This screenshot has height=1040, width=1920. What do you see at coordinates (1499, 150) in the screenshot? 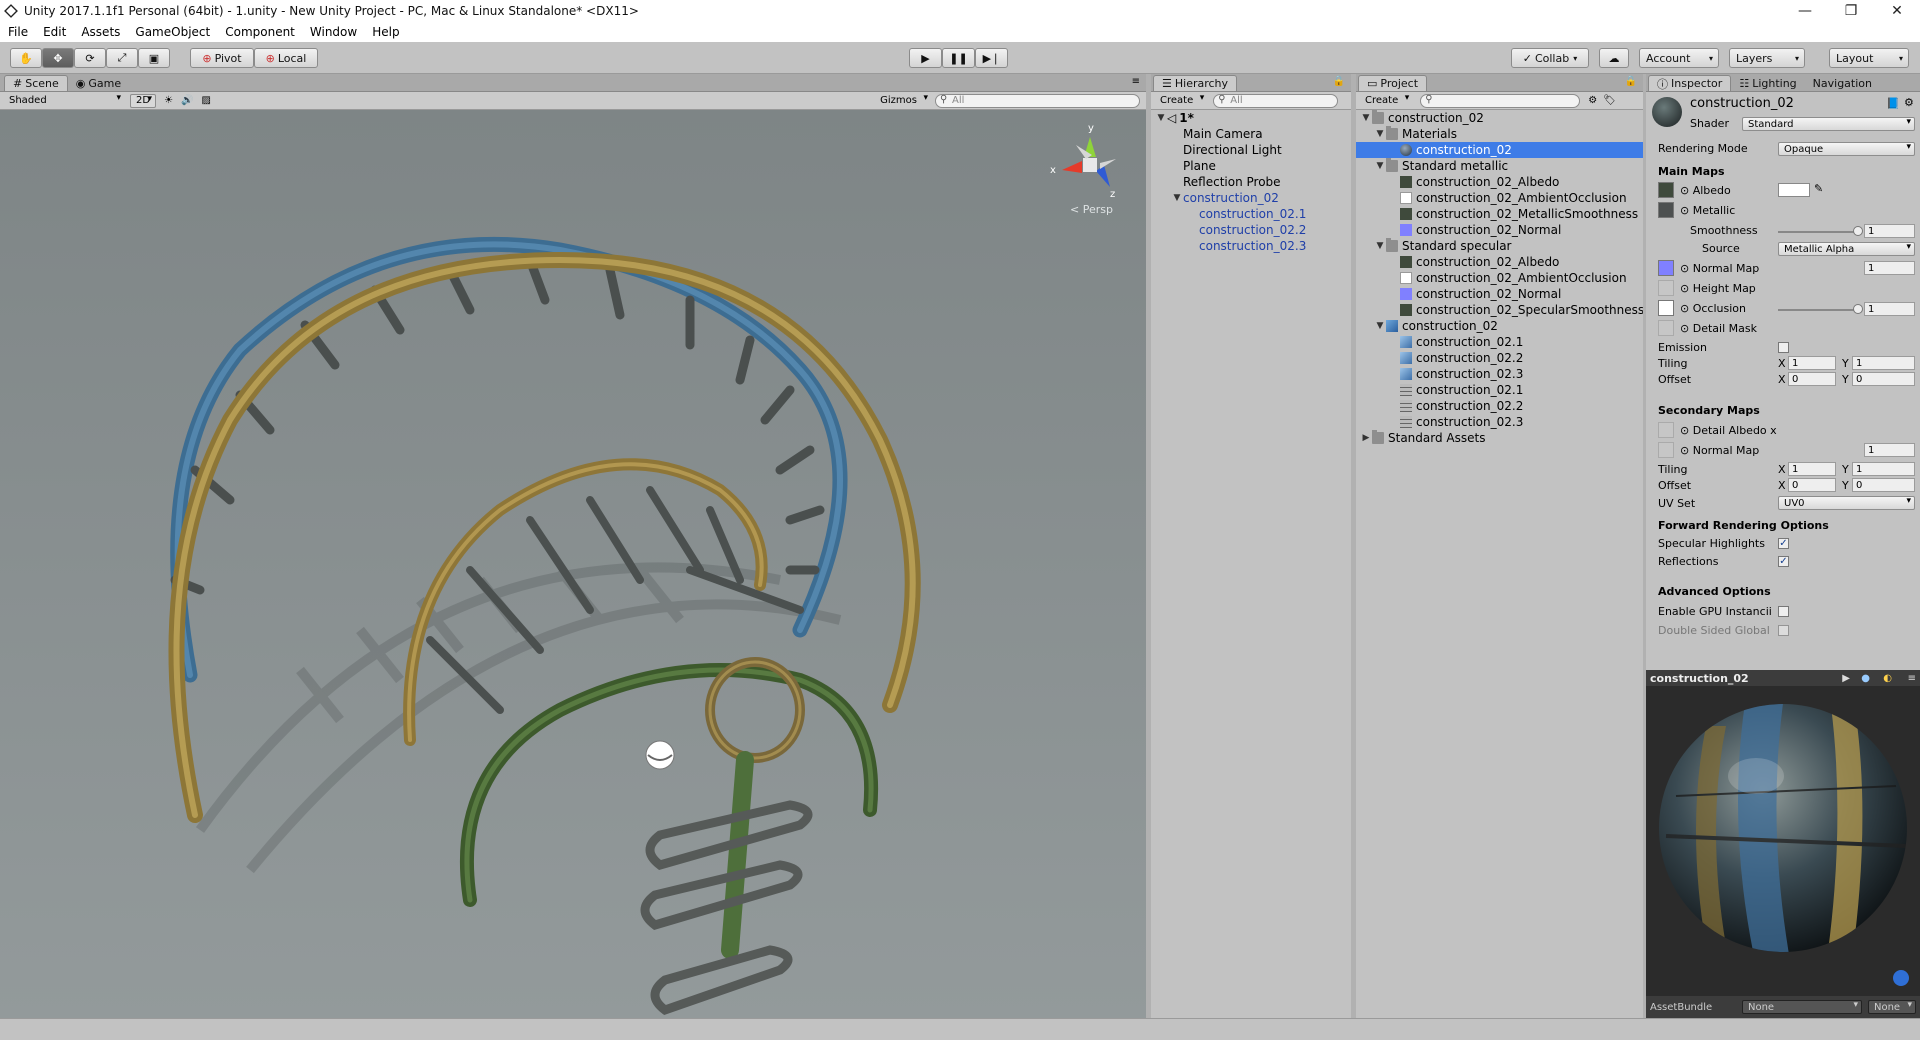
I see `project-item: construction_02` at bounding box center [1499, 150].